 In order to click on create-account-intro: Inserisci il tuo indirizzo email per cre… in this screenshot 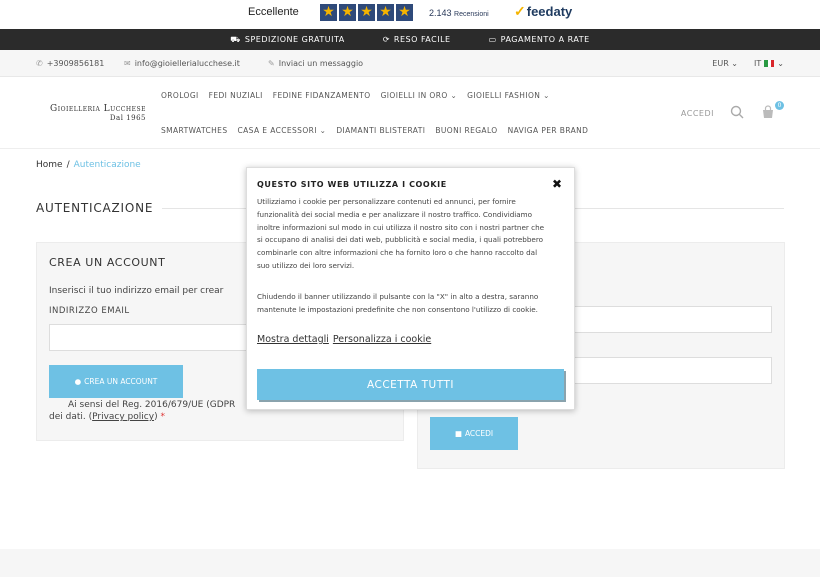, I will do `click(136, 291)`.